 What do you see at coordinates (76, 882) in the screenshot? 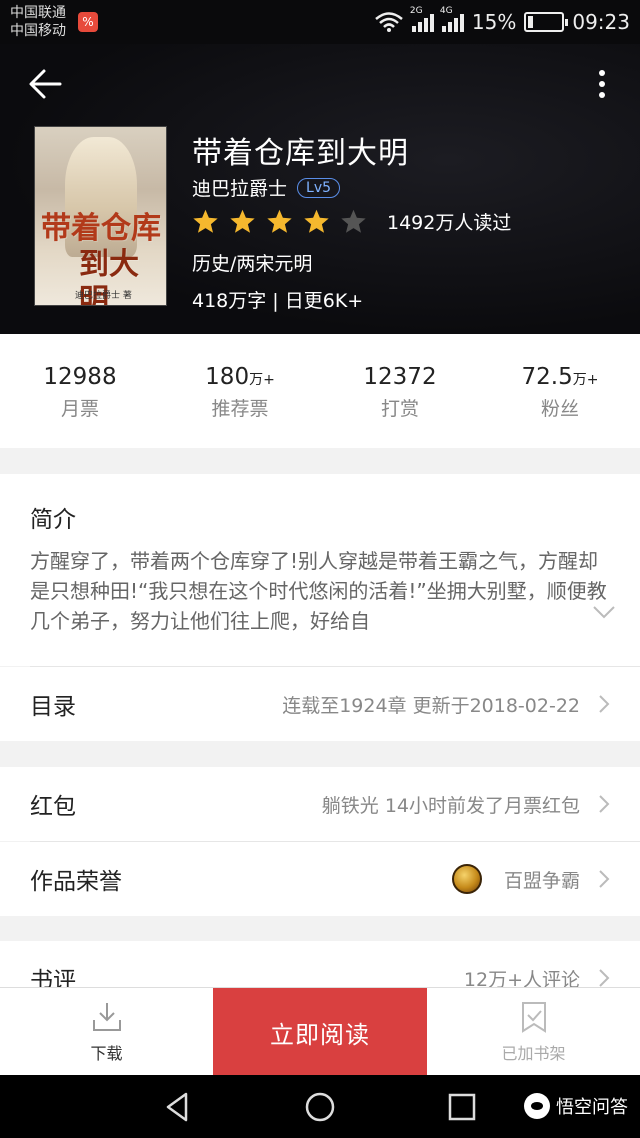
I see `honor-title: 作品荣誉` at bounding box center [76, 882].